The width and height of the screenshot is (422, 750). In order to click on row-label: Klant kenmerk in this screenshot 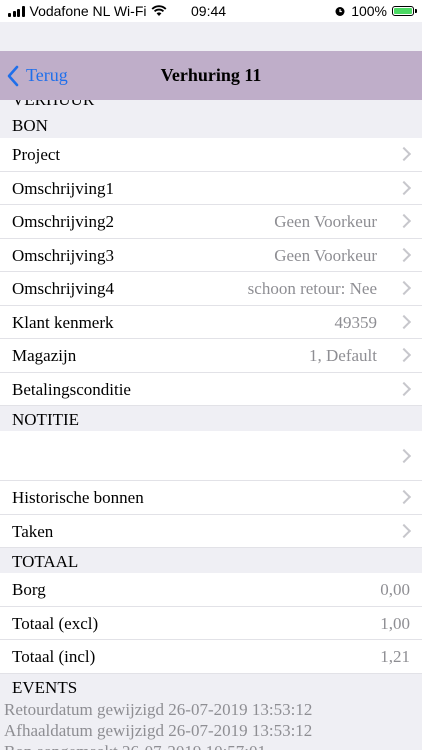, I will do `click(63, 322)`.